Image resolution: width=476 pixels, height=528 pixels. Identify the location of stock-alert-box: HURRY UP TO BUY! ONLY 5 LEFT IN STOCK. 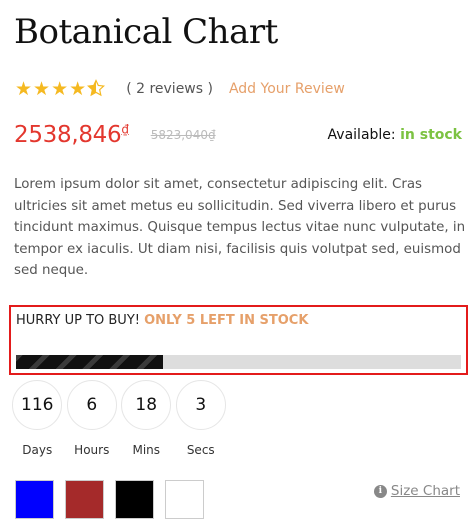
(238, 340).